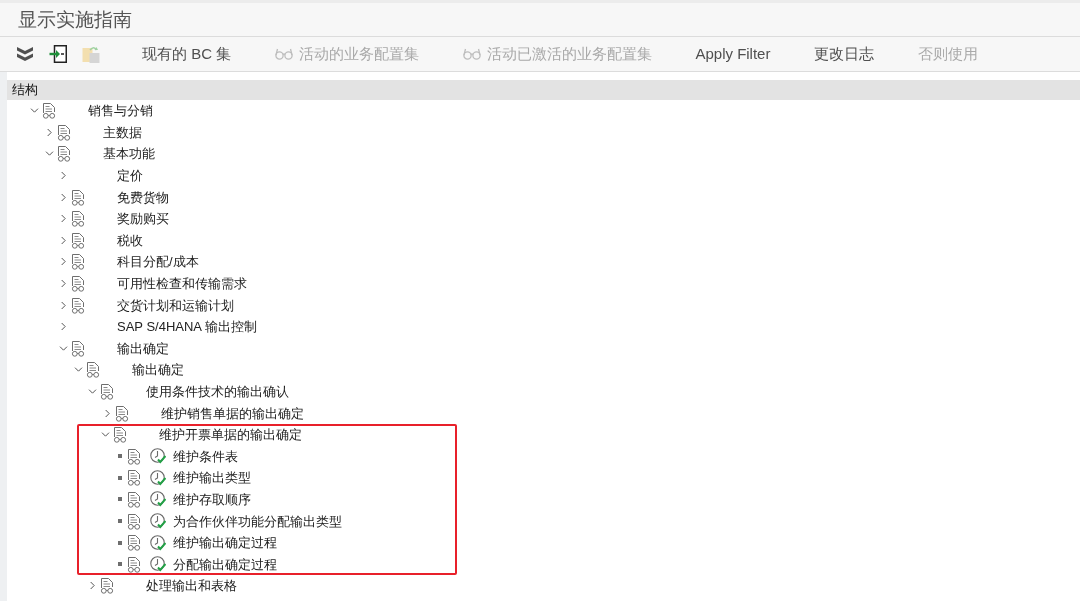 Image resolution: width=1080 pixels, height=601 pixels. What do you see at coordinates (182, 284) in the screenshot?
I see `tree-node-label: 可用性检查和传输需求` at bounding box center [182, 284].